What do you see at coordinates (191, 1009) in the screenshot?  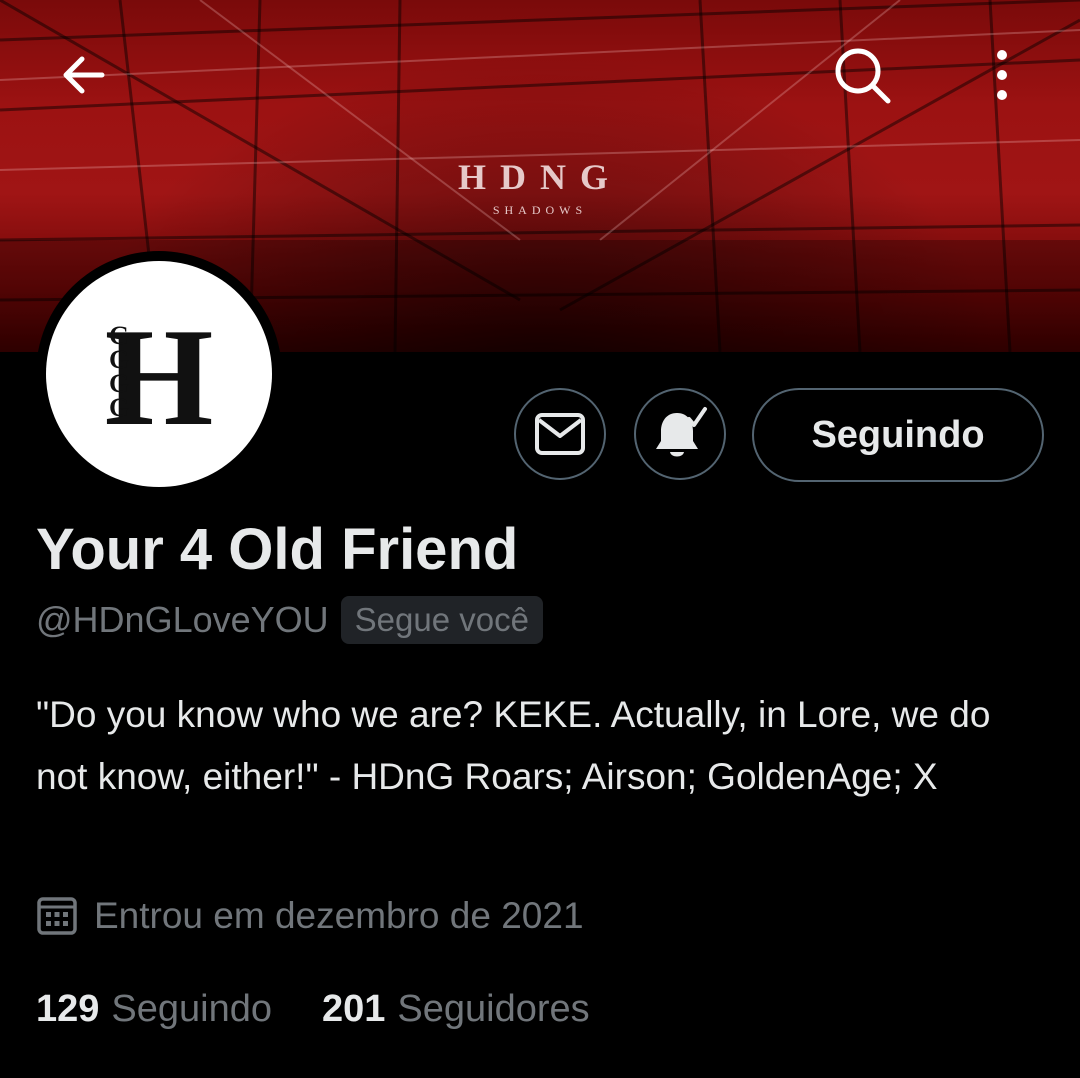 I see `following-label: Seguindo` at bounding box center [191, 1009].